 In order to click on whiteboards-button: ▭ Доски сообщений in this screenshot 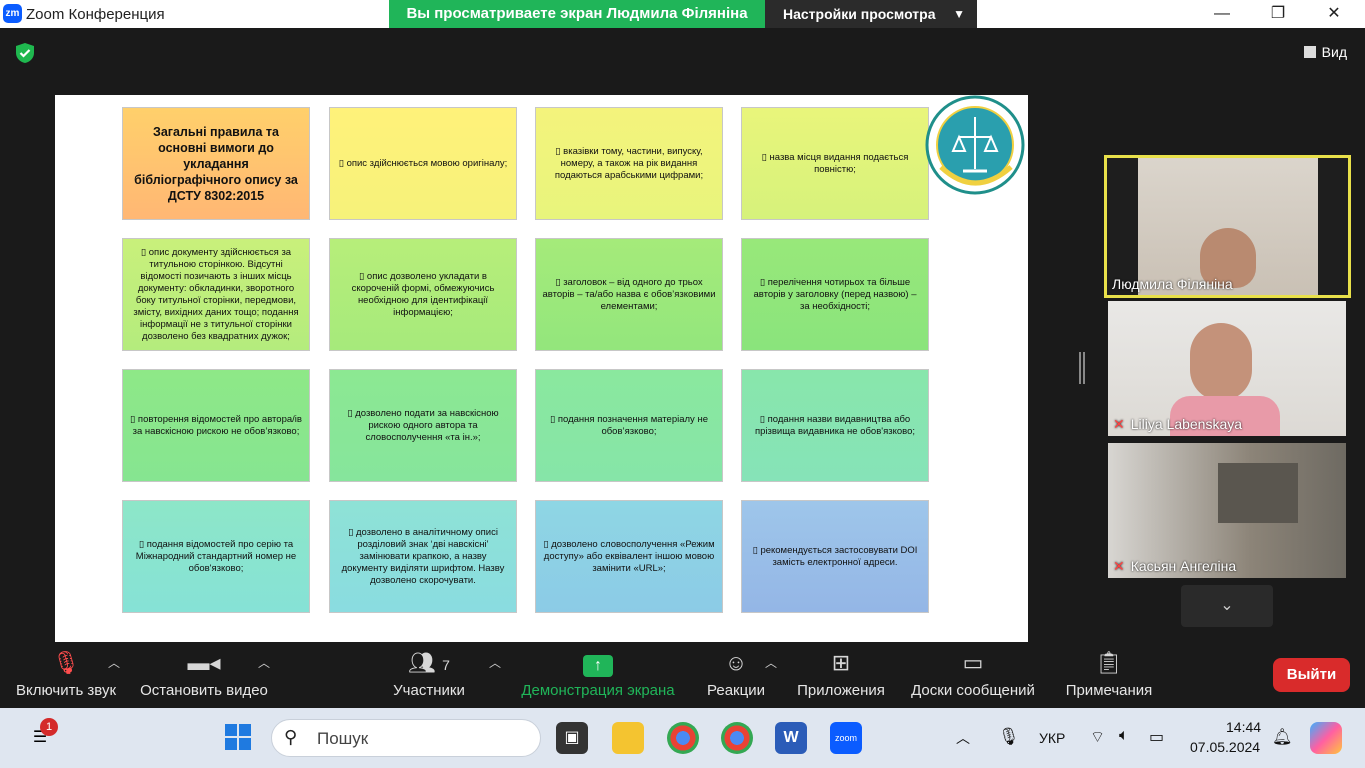, I will do `click(973, 676)`.